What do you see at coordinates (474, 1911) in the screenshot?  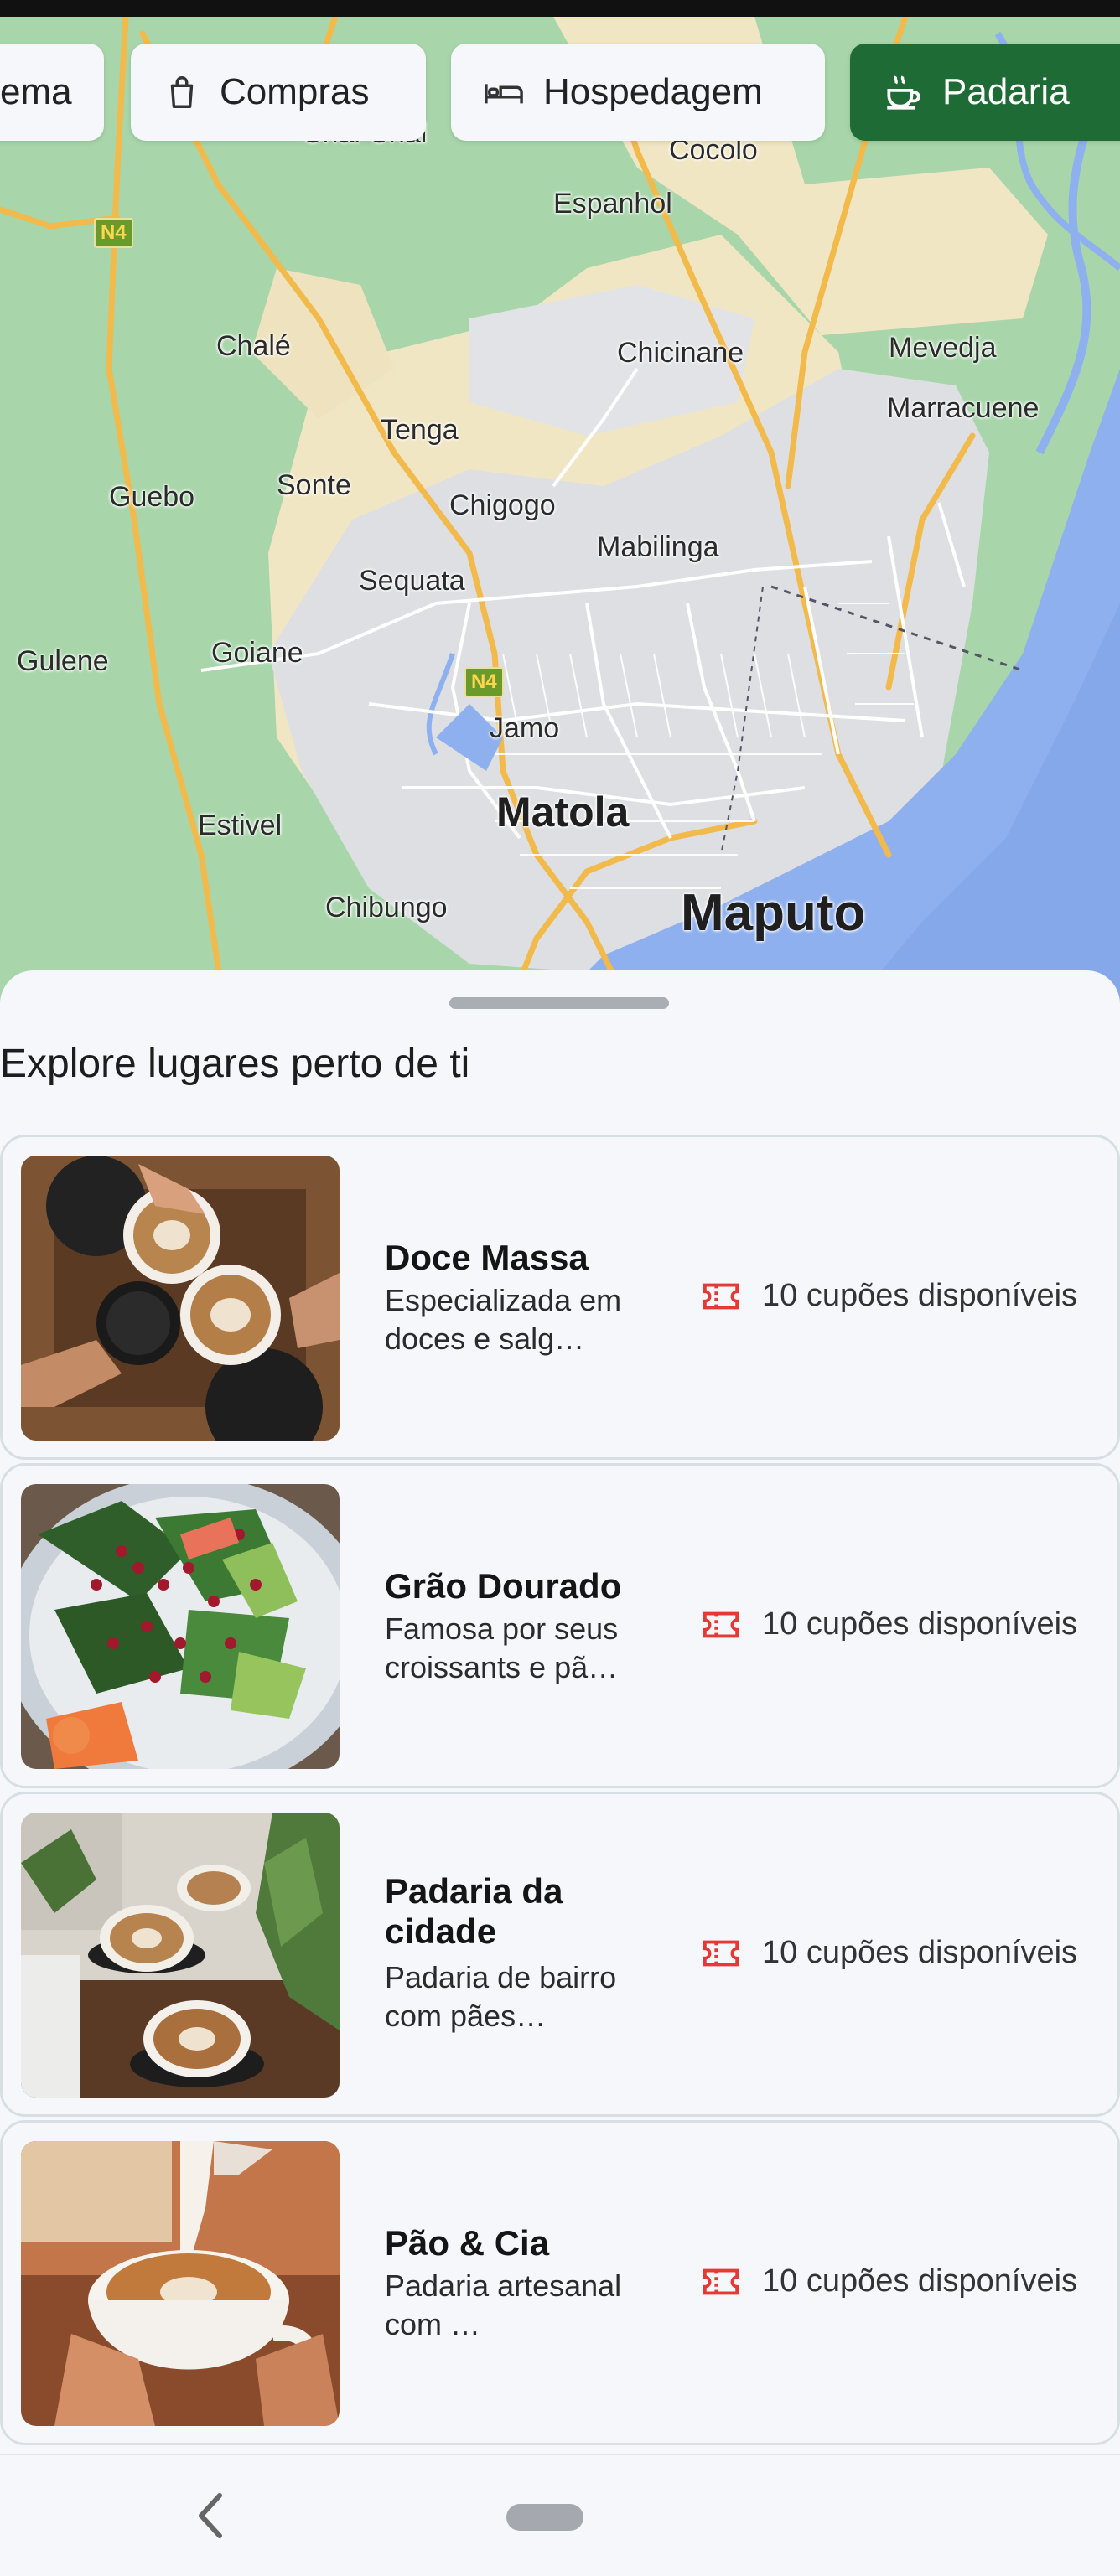 I see `place-name: Padaria da cidade` at bounding box center [474, 1911].